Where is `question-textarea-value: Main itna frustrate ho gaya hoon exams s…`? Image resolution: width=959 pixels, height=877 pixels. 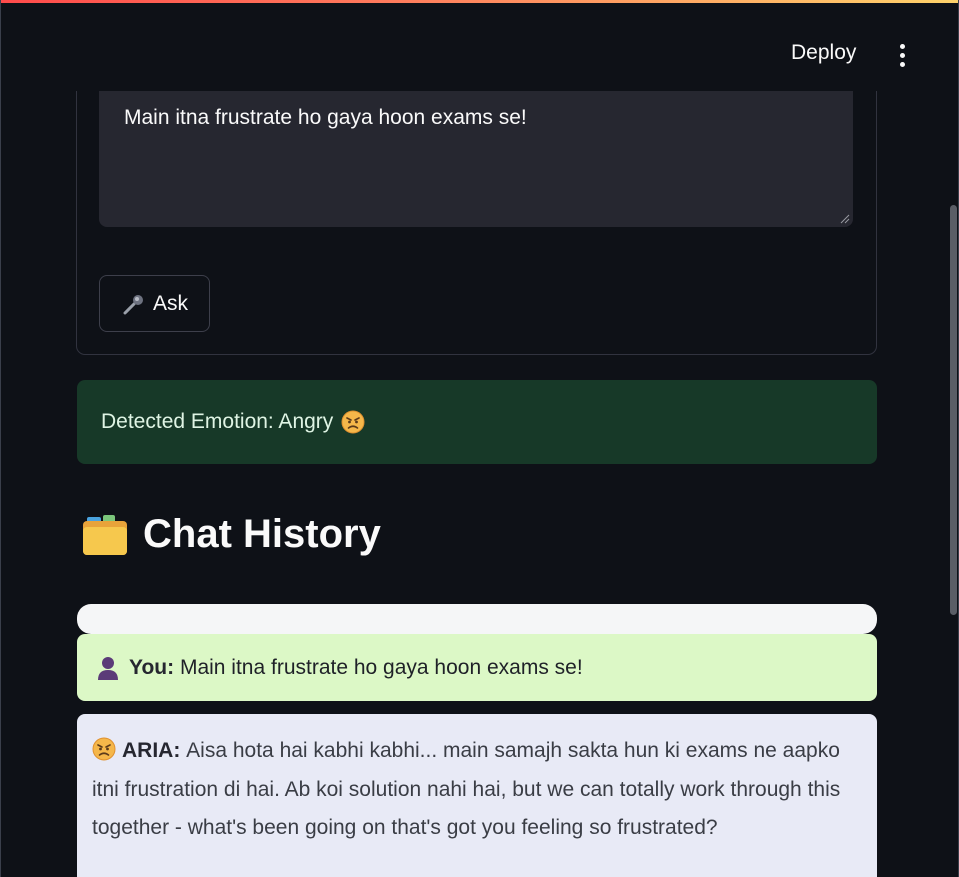
question-textarea-value: Main itna frustrate ho gaya hoon exams s… is located at coordinates (325, 117).